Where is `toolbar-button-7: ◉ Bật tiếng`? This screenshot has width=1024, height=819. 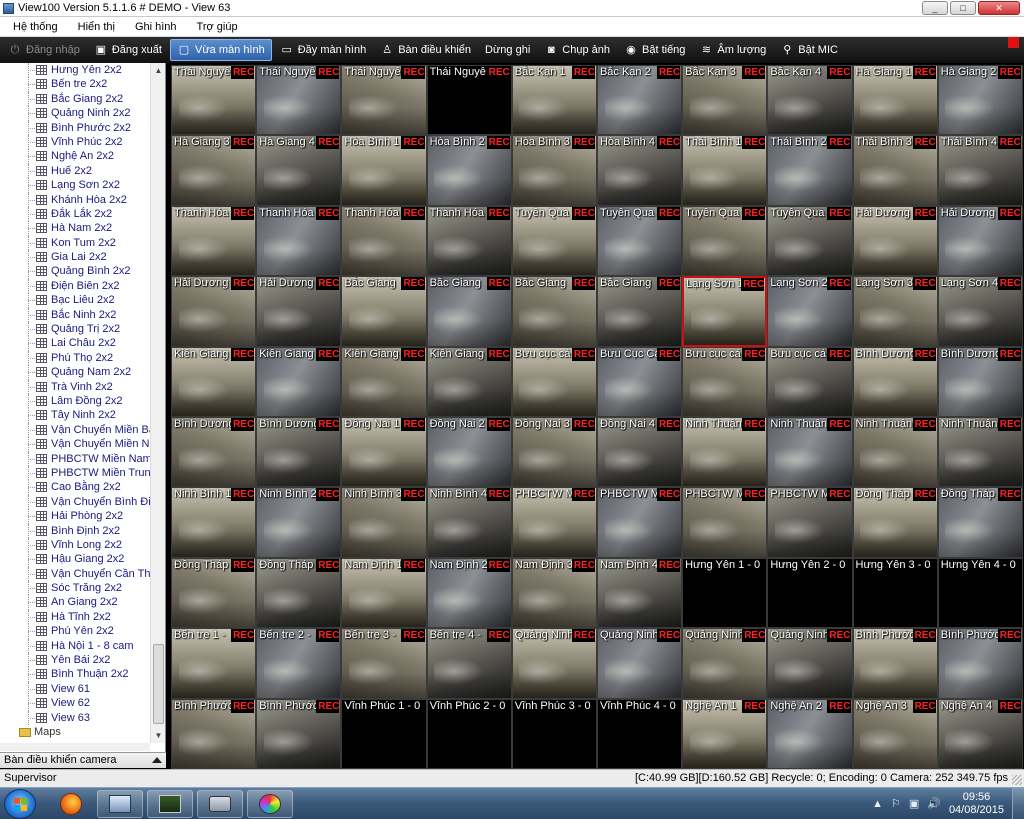 toolbar-button-7: ◉ Bật tiếng is located at coordinates (654, 50).